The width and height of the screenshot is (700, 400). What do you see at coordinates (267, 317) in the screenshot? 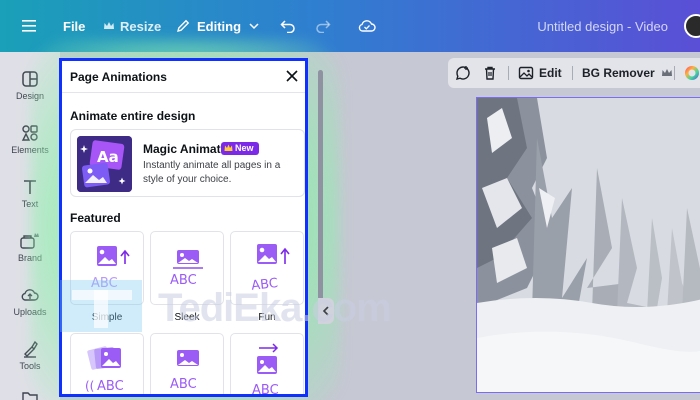
I see `animation-label-fun: Fun` at bounding box center [267, 317].